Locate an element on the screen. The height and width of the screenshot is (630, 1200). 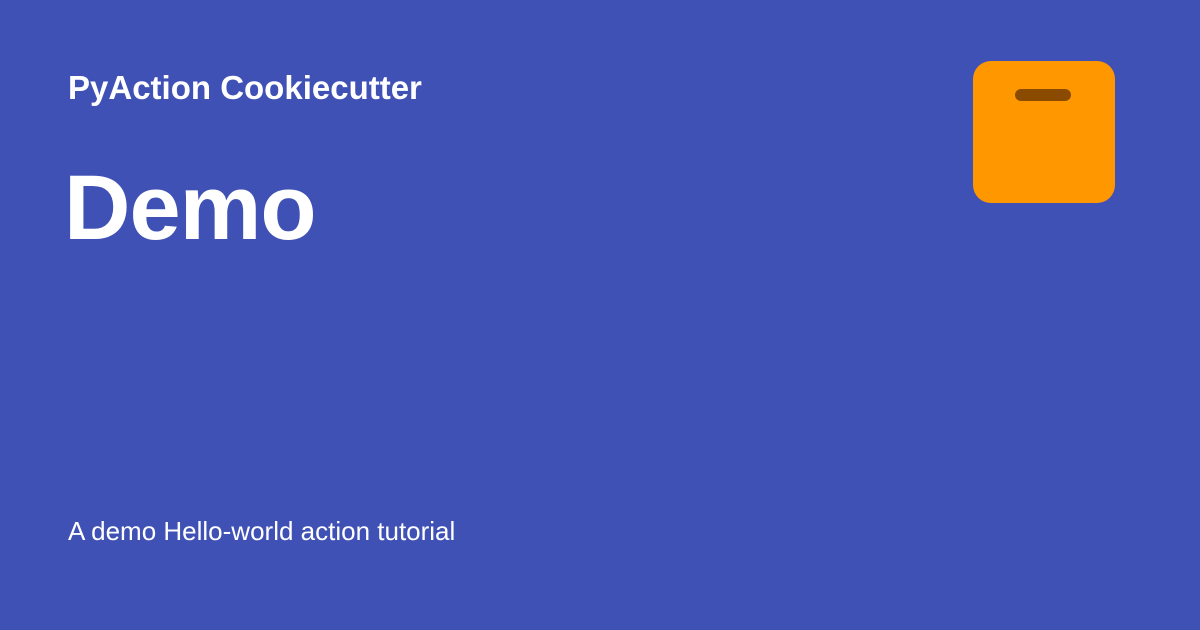
archive-box-icon is located at coordinates (1044, 132).